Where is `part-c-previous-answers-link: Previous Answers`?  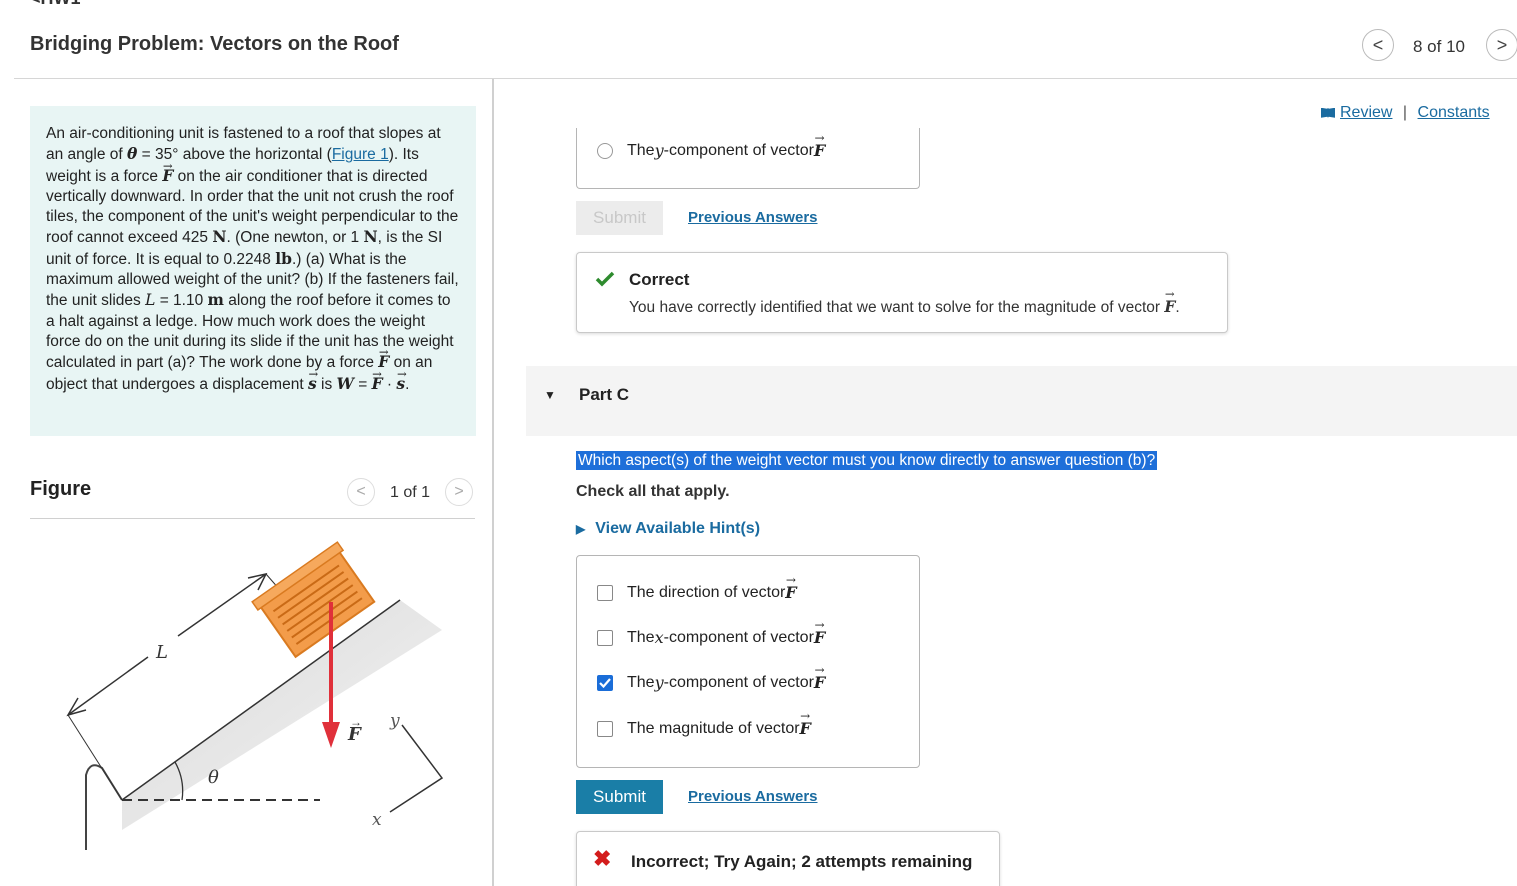
part-c-previous-answers-link: Previous Answers is located at coordinates (753, 796).